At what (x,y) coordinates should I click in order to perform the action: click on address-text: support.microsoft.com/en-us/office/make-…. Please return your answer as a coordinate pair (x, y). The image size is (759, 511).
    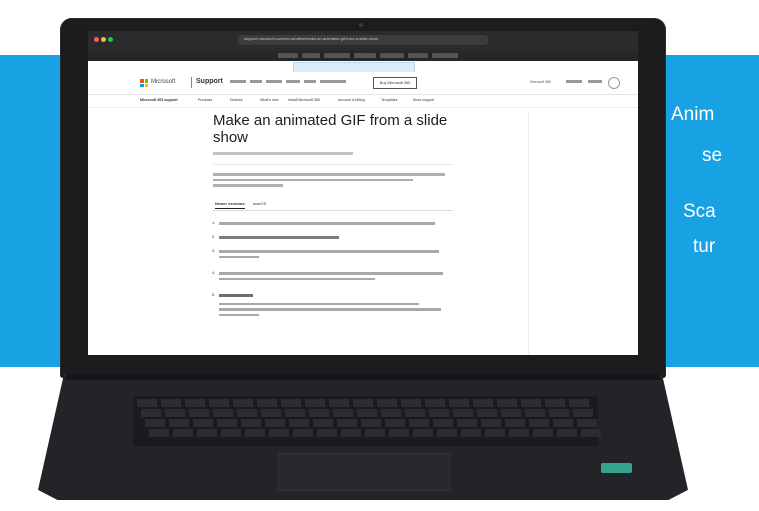
    Looking at the image, I should click on (311, 38).